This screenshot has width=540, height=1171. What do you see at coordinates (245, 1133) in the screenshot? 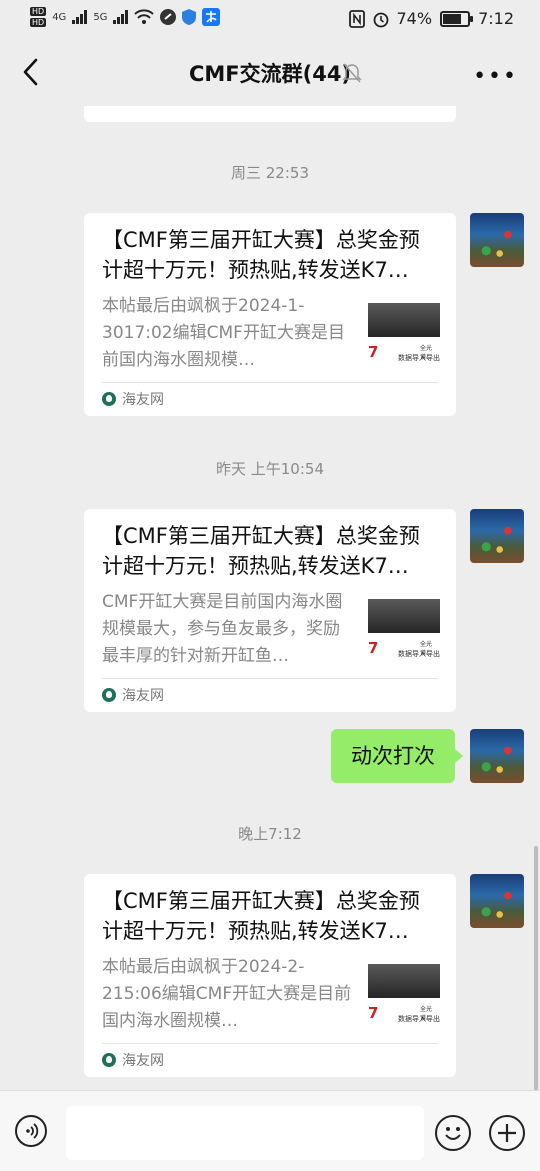
I see `message-input` at bounding box center [245, 1133].